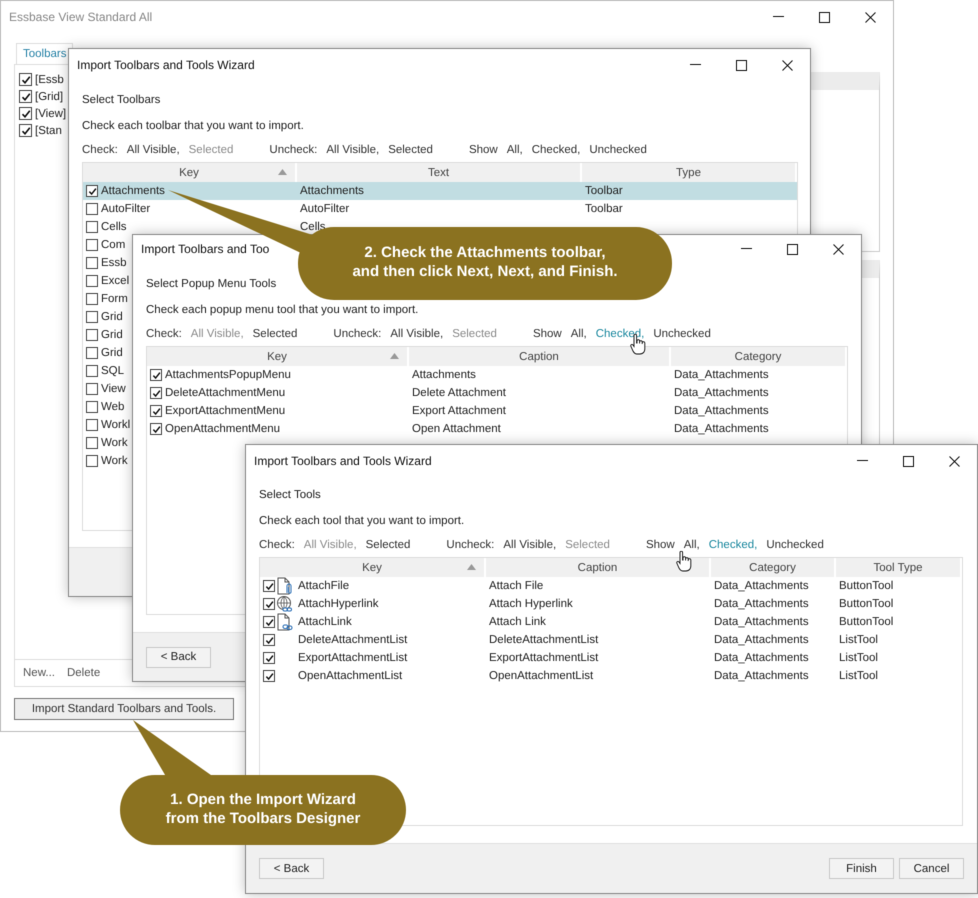  What do you see at coordinates (684, 561) in the screenshot?
I see `hand-cursor-icon` at bounding box center [684, 561].